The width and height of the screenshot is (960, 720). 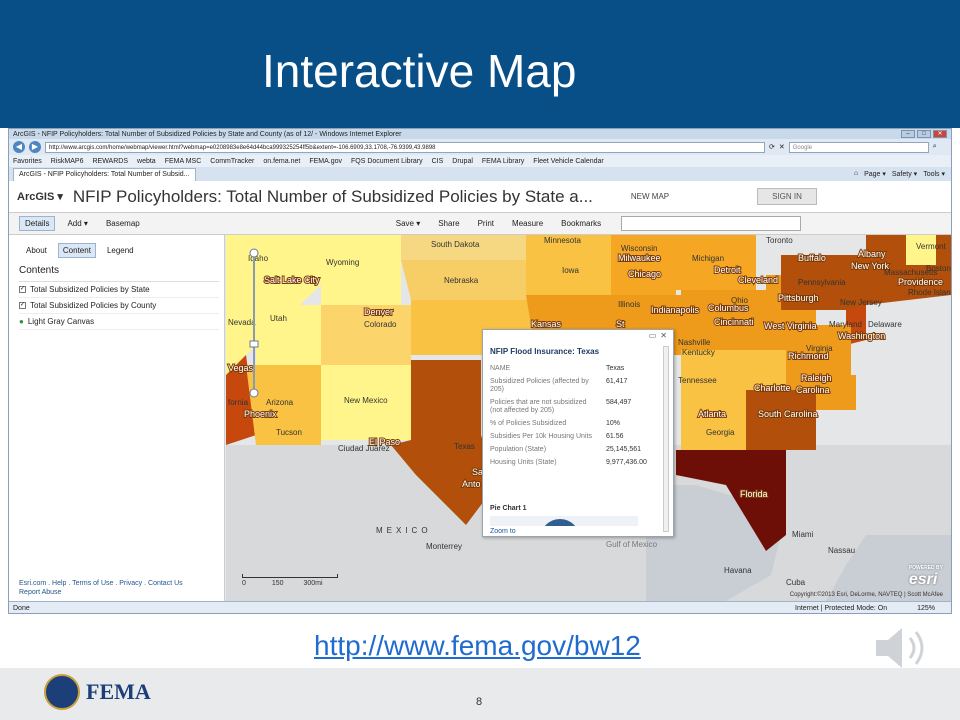 I want to click on pie-chart, so click(x=560, y=522).